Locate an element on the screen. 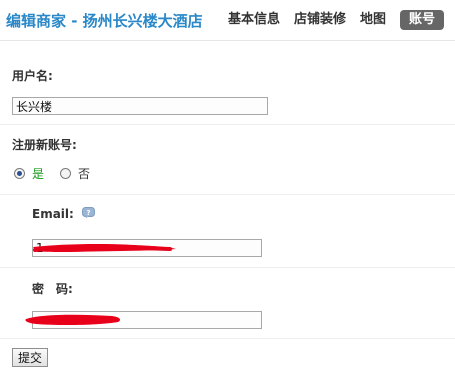 Image resolution: width=455 pixels, height=391 pixels. submit-button: 提交 is located at coordinates (30, 357).